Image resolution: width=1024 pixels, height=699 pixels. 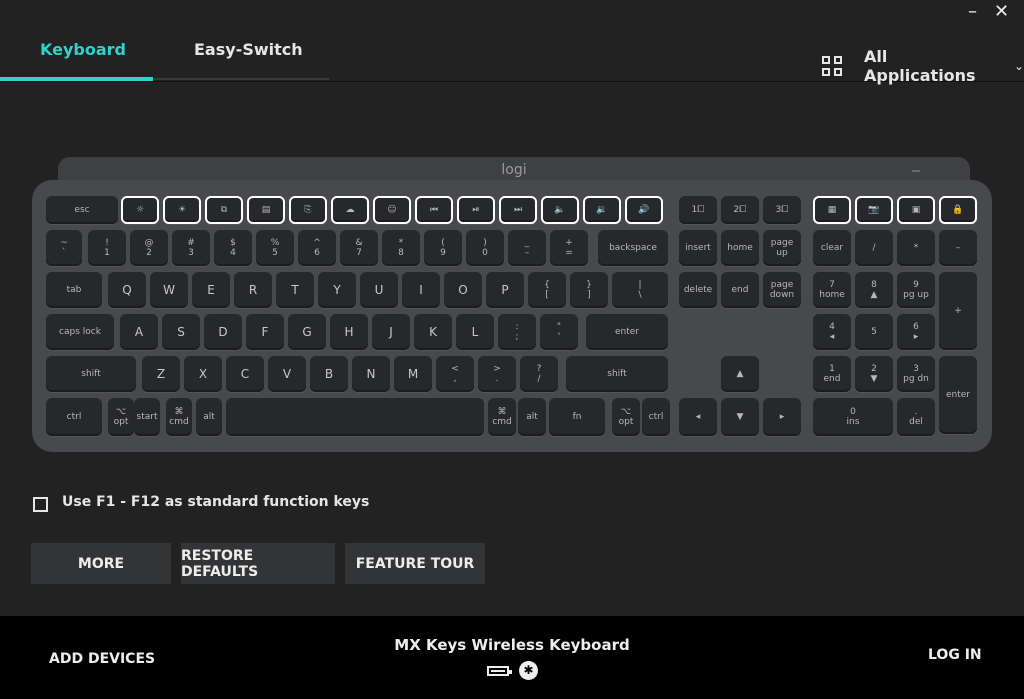 What do you see at coordinates (923, 66) in the screenshot?
I see `applications-dropdown: All Applications ⌄` at bounding box center [923, 66].